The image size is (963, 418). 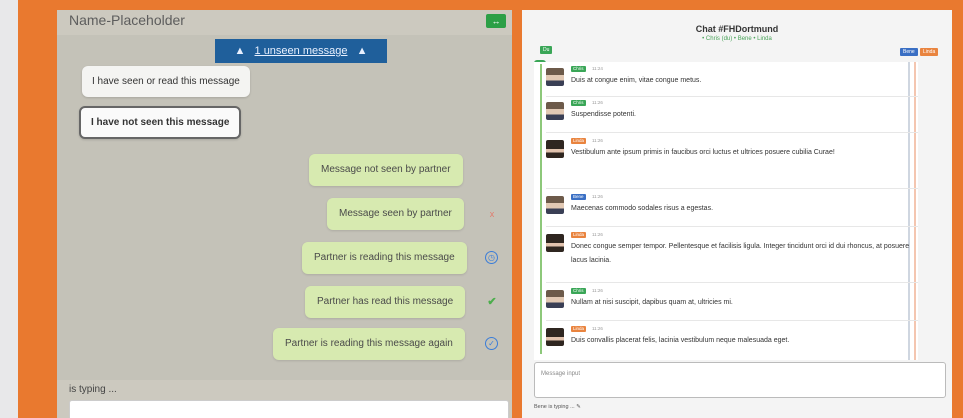 What do you see at coordinates (384, 258) in the screenshot?
I see `outgoing-message: Partner is reading this message` at bounding box center [384, 258].